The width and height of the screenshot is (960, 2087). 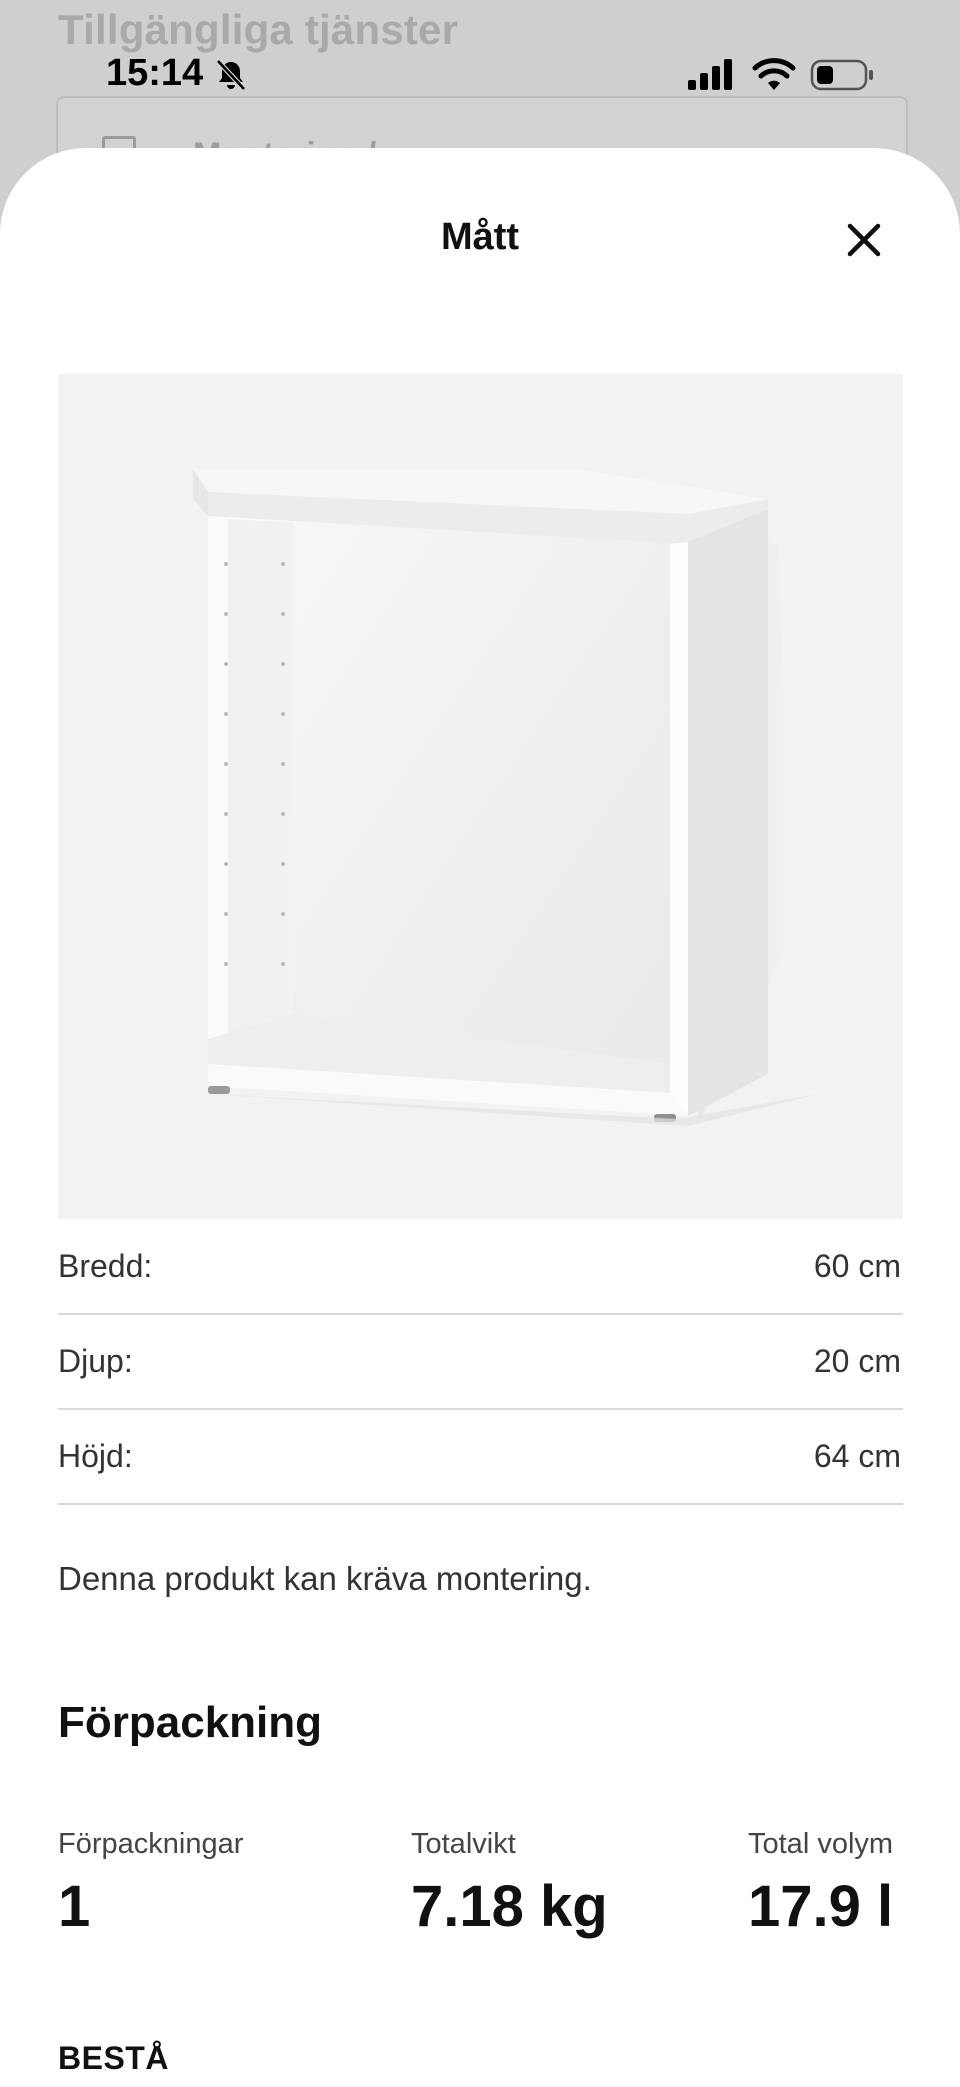 I want to click on close-icon, so click(x=864, y=240).